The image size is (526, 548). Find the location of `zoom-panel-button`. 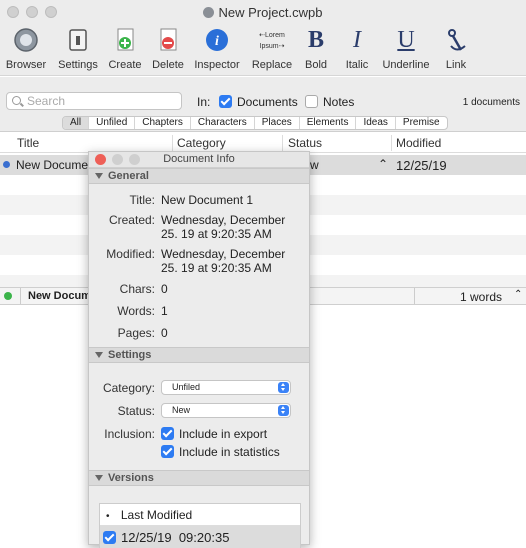

zoom-panel-button is located at coordinates (134, 159).